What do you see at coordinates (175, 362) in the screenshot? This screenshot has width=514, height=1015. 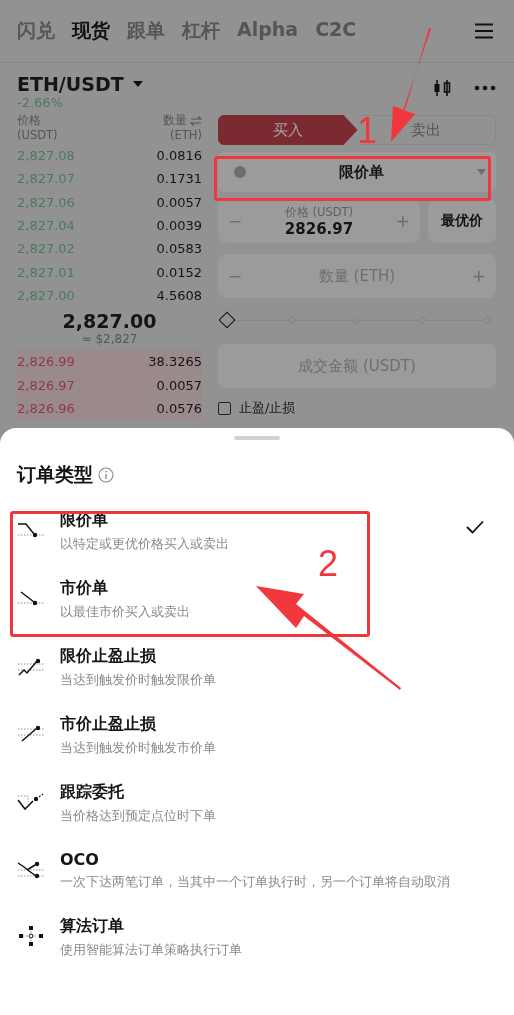 I see `order-amount: 38.3265` at bounding box center [175, 362].